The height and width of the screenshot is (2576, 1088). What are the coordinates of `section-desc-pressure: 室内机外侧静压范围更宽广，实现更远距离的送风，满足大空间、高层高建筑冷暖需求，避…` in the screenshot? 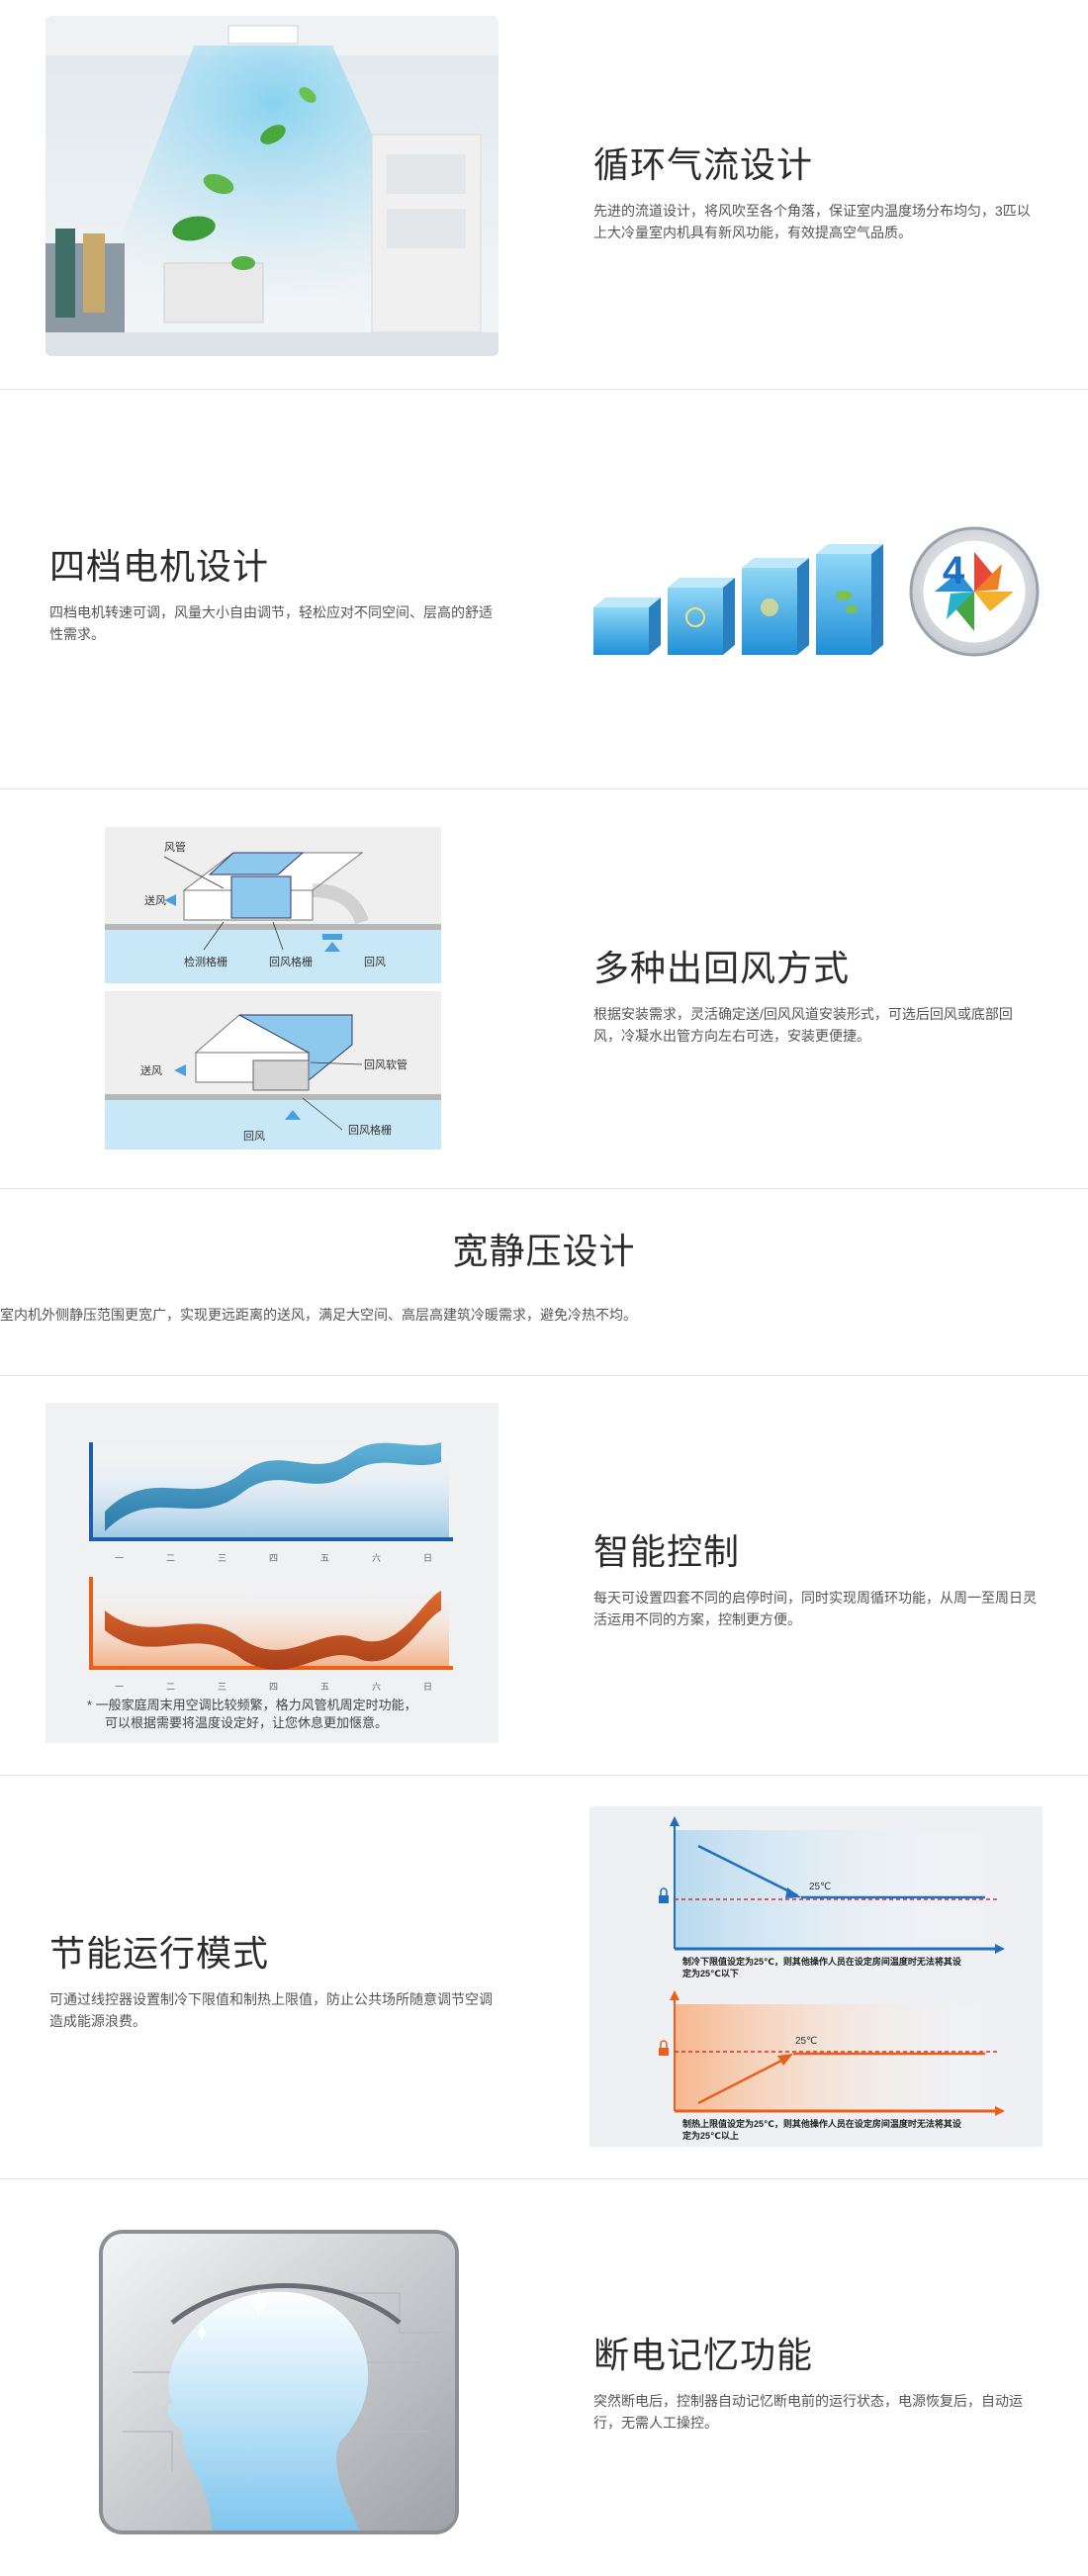 It's located at (318, 1315).